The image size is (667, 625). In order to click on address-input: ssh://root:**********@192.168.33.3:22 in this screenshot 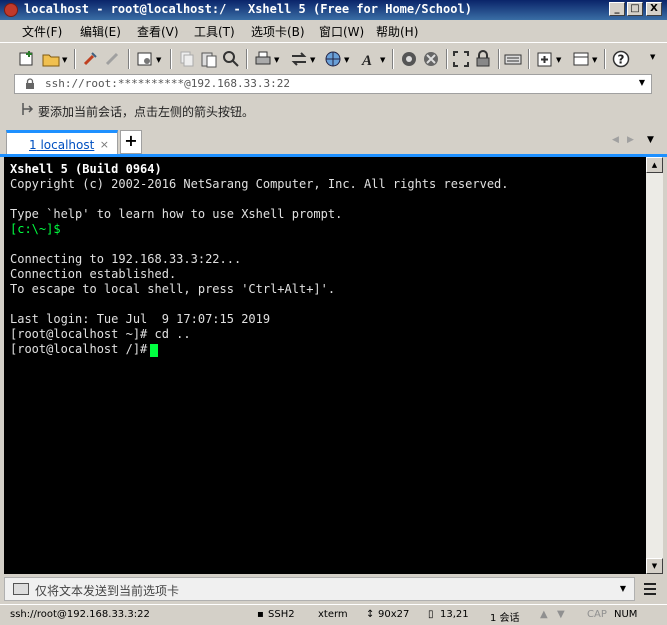, I will do `click(167, 83)`.